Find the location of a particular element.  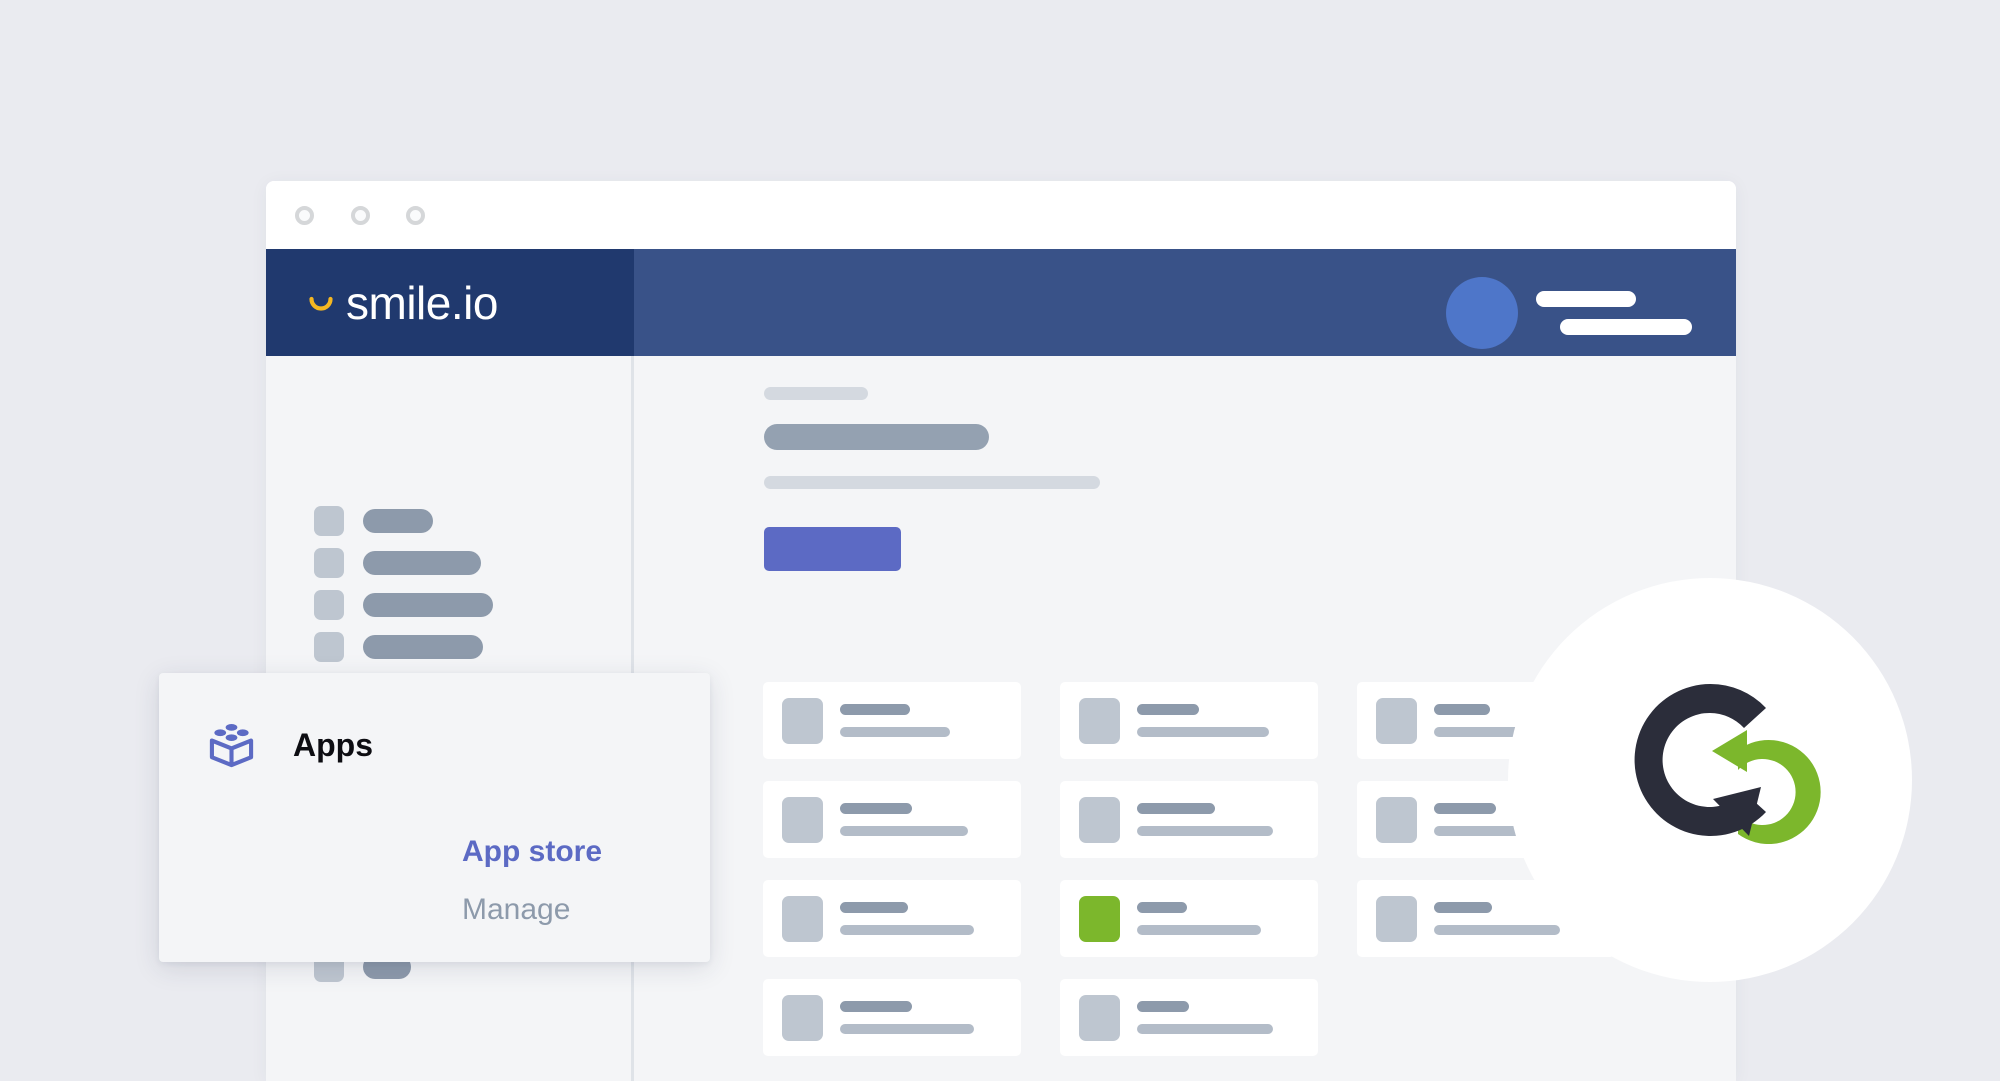

brand-logo: smile.io is located at coordinates (450, 302).